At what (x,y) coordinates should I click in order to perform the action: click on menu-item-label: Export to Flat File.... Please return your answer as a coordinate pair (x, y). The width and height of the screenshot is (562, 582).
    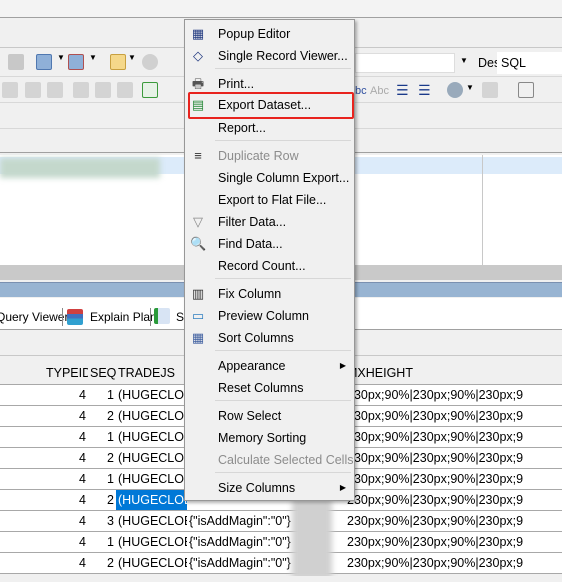
    Looking at the image, I should click on (272, 200).